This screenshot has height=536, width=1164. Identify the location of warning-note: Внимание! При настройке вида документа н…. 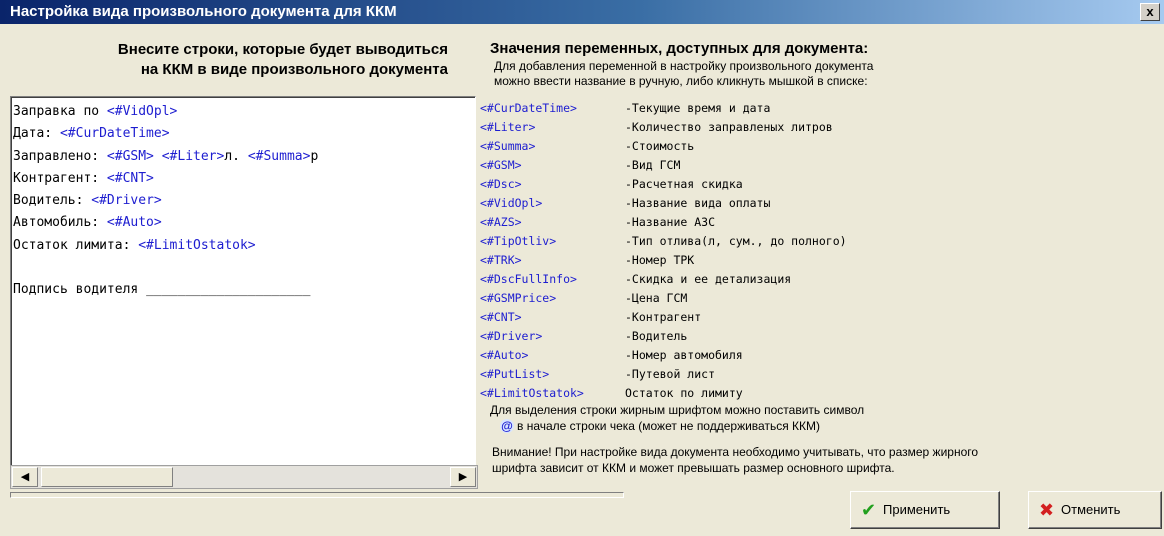
(822, 460).